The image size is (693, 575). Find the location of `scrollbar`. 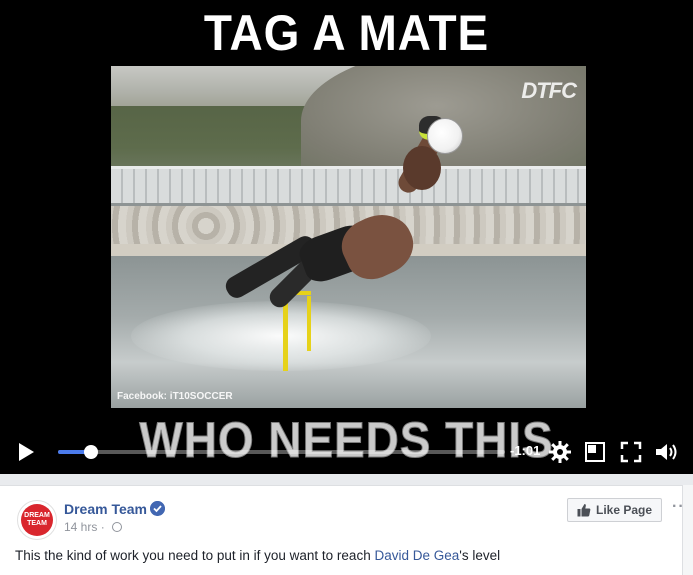

scrollbar is located at coordinates (687, 530).